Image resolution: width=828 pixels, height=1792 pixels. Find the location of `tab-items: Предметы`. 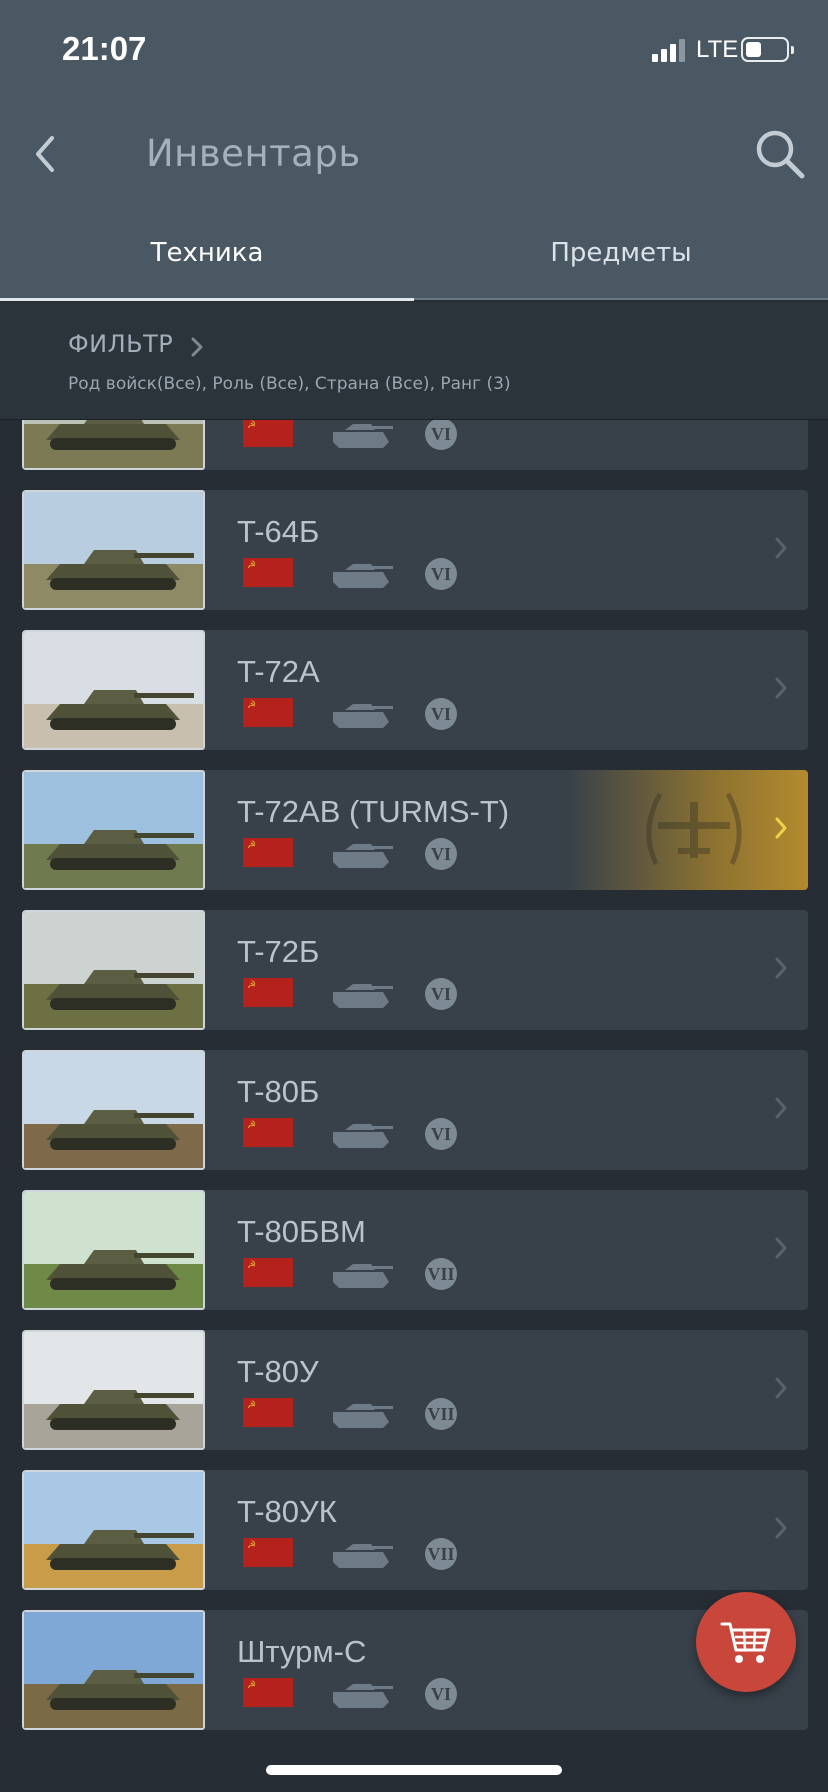

tab-items: Предметы is located at coordinates (621, 263).